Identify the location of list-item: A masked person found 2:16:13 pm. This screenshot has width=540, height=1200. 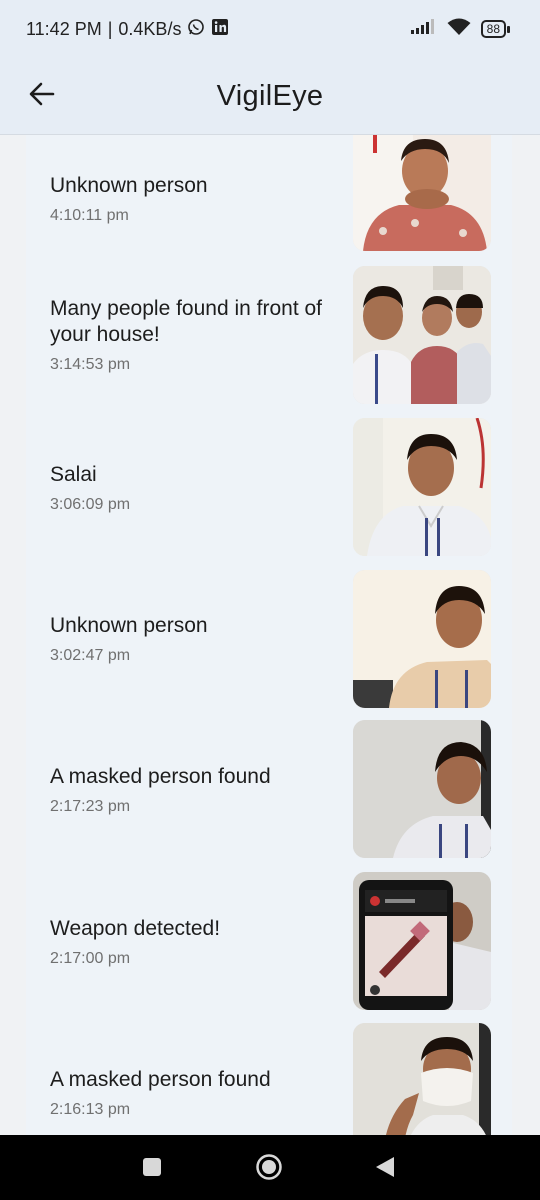
(269, 1079).